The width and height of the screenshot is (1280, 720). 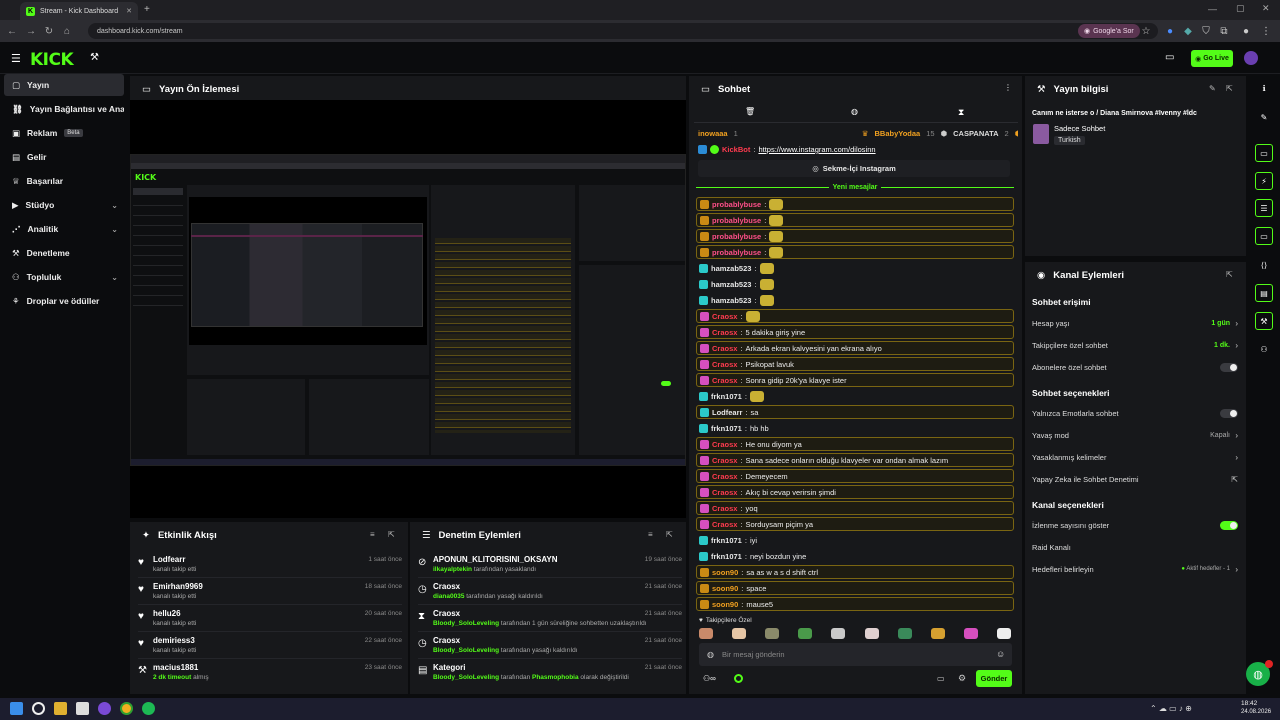 What do you see at coordinates (60, 708) in the screenshot?
I see `file-explorer-icon` at bounding box center [60, 708].